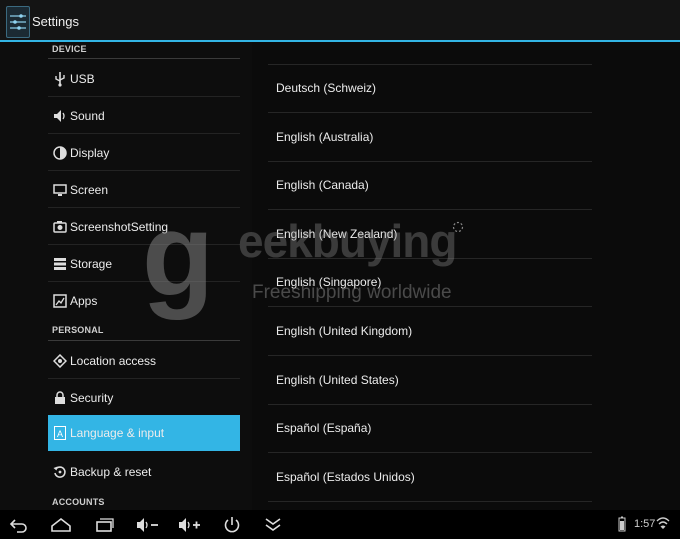 The image size is (680, 539). I want to click on screenshot-icon, so click(60, 227).